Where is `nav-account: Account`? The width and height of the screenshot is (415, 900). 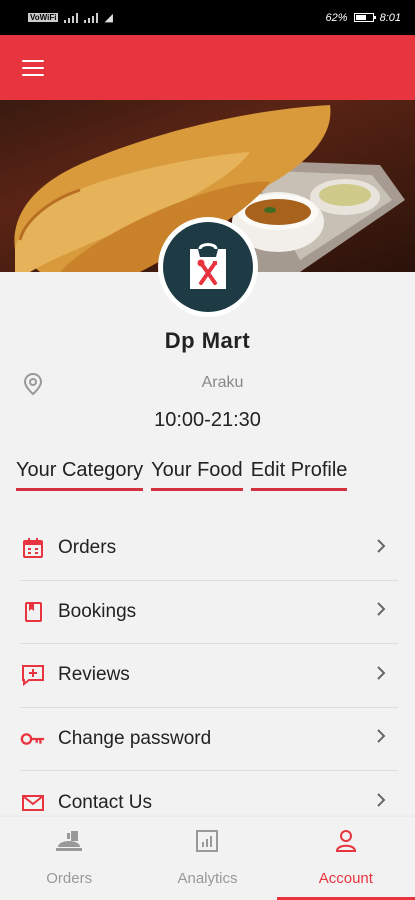
nav-account: Account is located at coordinates (345, 858).